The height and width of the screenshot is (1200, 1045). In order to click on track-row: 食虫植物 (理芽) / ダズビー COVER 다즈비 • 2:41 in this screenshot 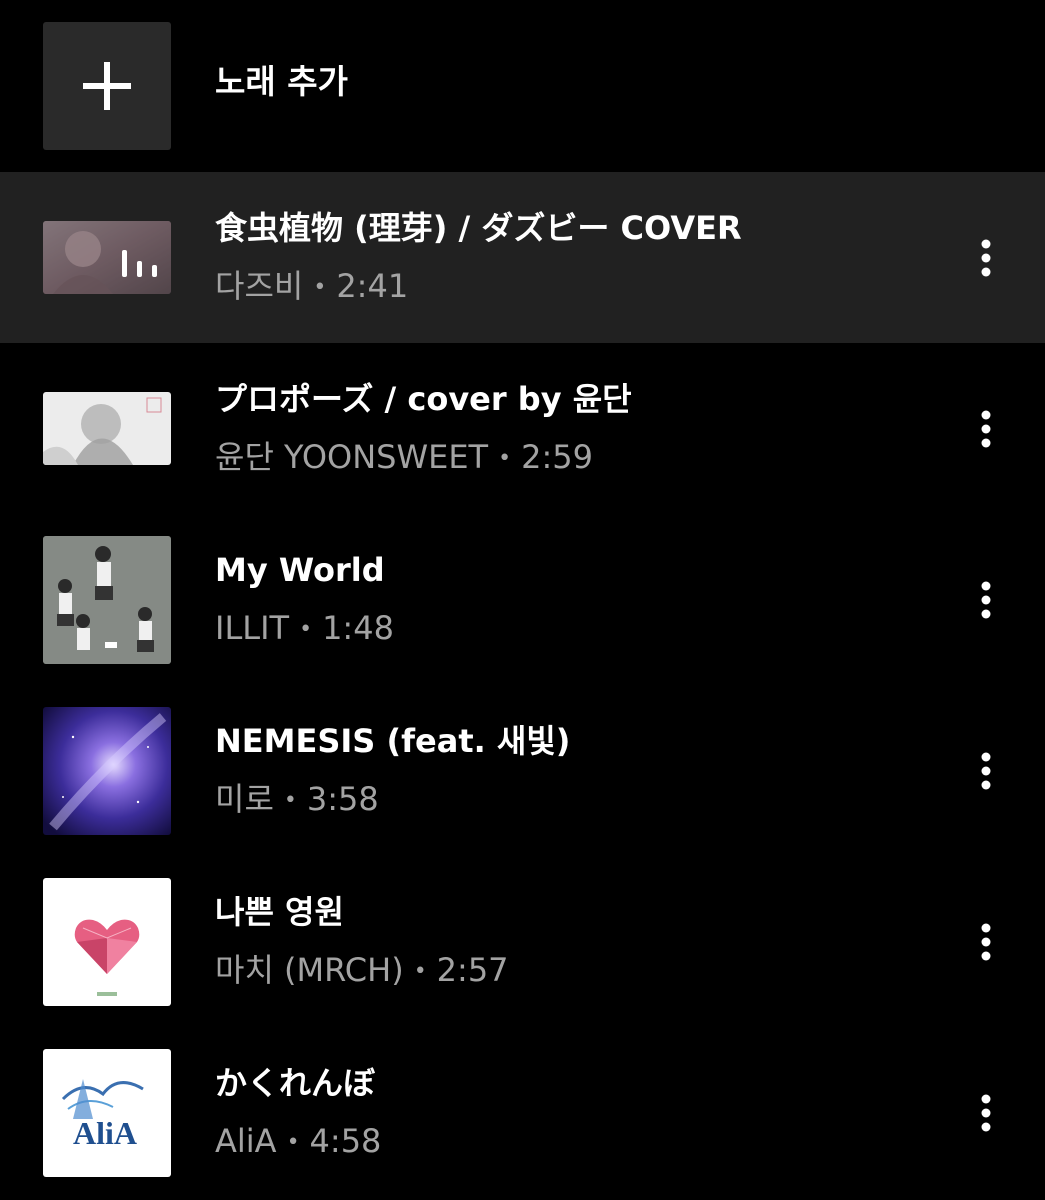, I will do `click(522, 257)`.